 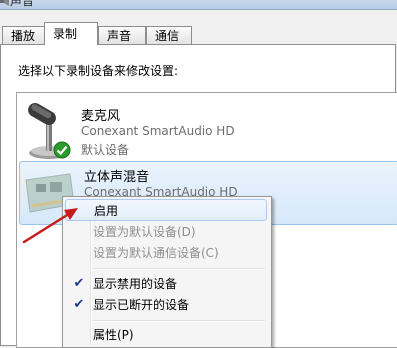 What do you see at coordinates (141, 305) in the screenshot?
I see `menu-item-label: 显示已断开的设备` at bounding box center [141, 305].